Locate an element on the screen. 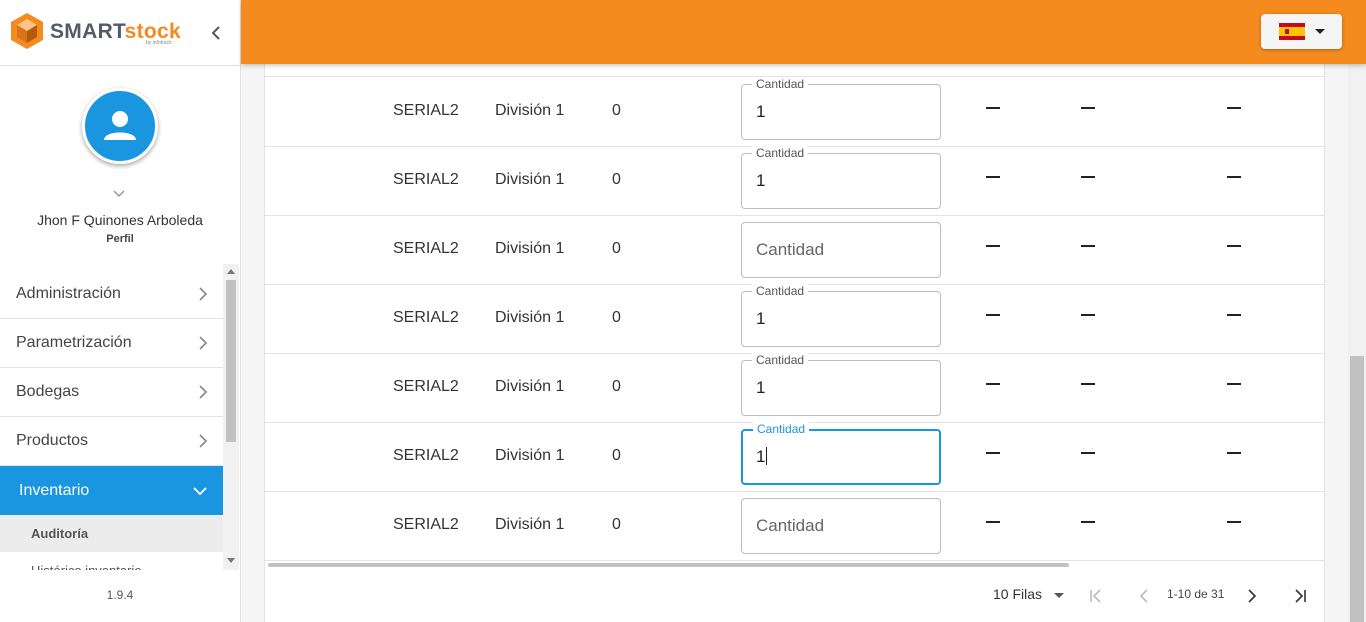 The image size is (1366, 622). page-scroll-thumb is located at coordinates (1357, 489).